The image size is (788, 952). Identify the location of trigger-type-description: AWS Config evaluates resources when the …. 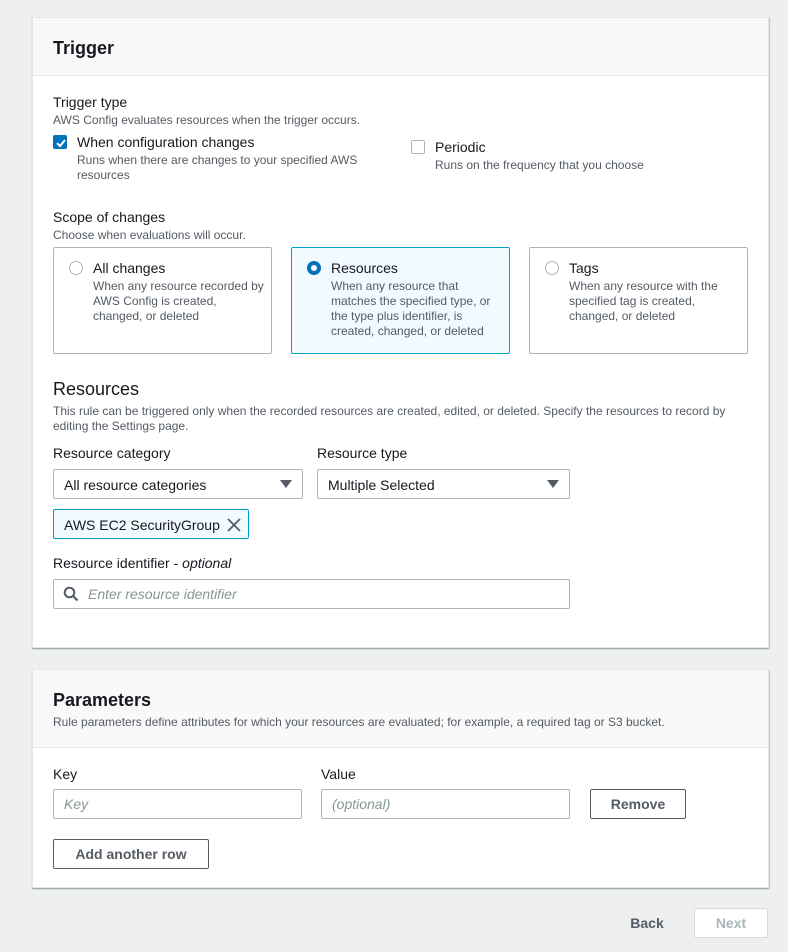
(207, 120).